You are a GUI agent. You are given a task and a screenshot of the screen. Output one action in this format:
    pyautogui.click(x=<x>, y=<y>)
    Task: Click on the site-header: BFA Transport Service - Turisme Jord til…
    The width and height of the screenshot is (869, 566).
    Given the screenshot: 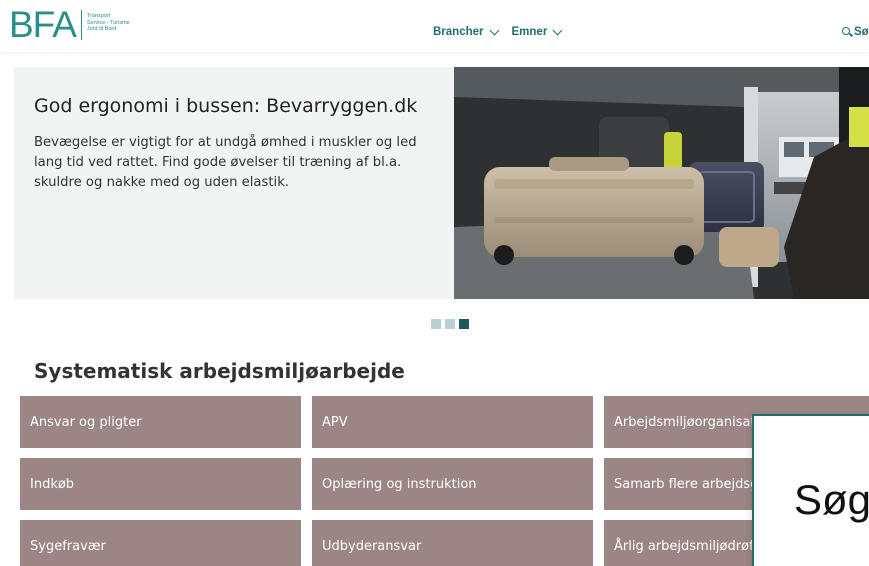 What is the action you would take?
    pyautogui.click(x=434, y=26)
    